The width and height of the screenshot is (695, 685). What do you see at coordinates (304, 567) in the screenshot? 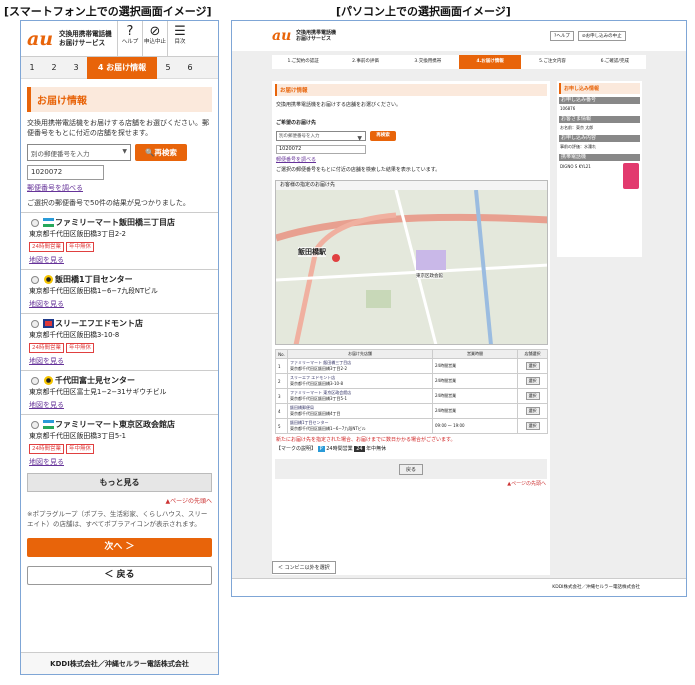
I see `non-convenience-button: ＜ コンビニ以外を選択` at bounding box center [304, 567].